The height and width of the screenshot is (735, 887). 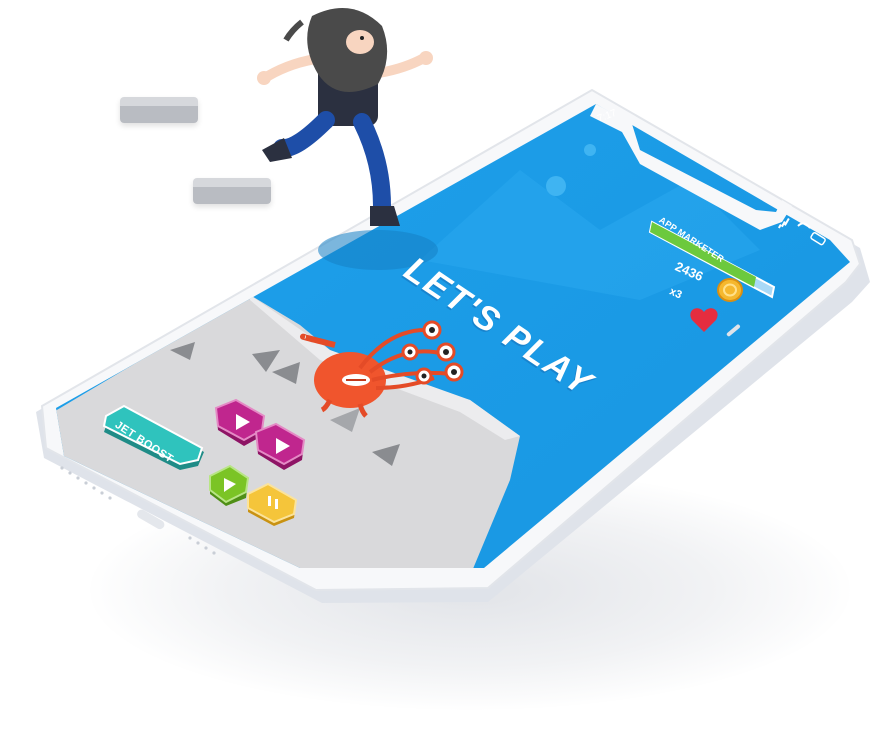 I want to click on coin-icon, so click(x=730, y=290).